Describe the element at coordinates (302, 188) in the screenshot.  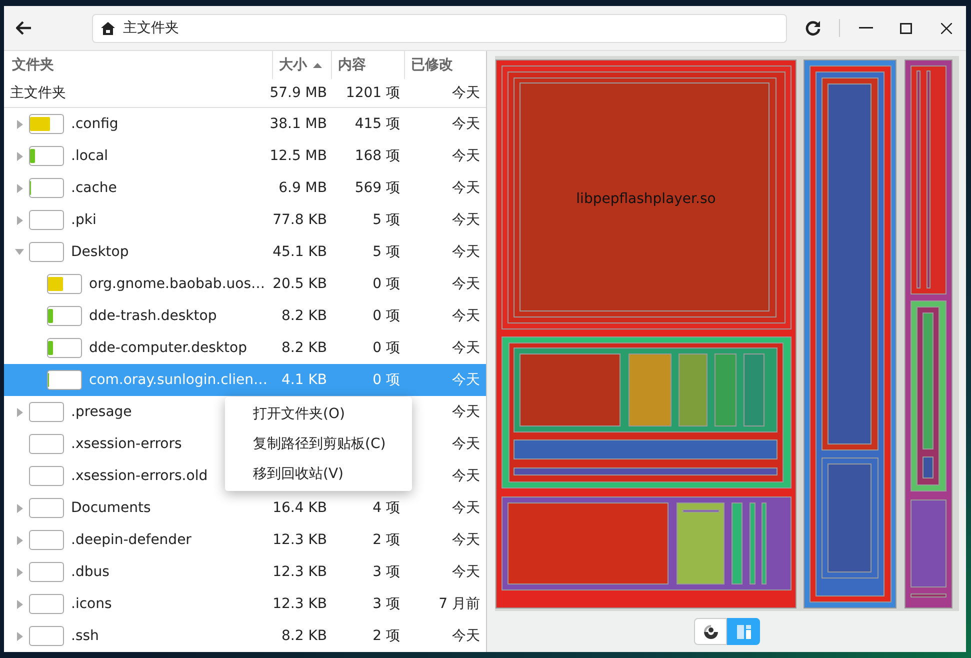
I see `file-size: 6.9 MB` at that location.